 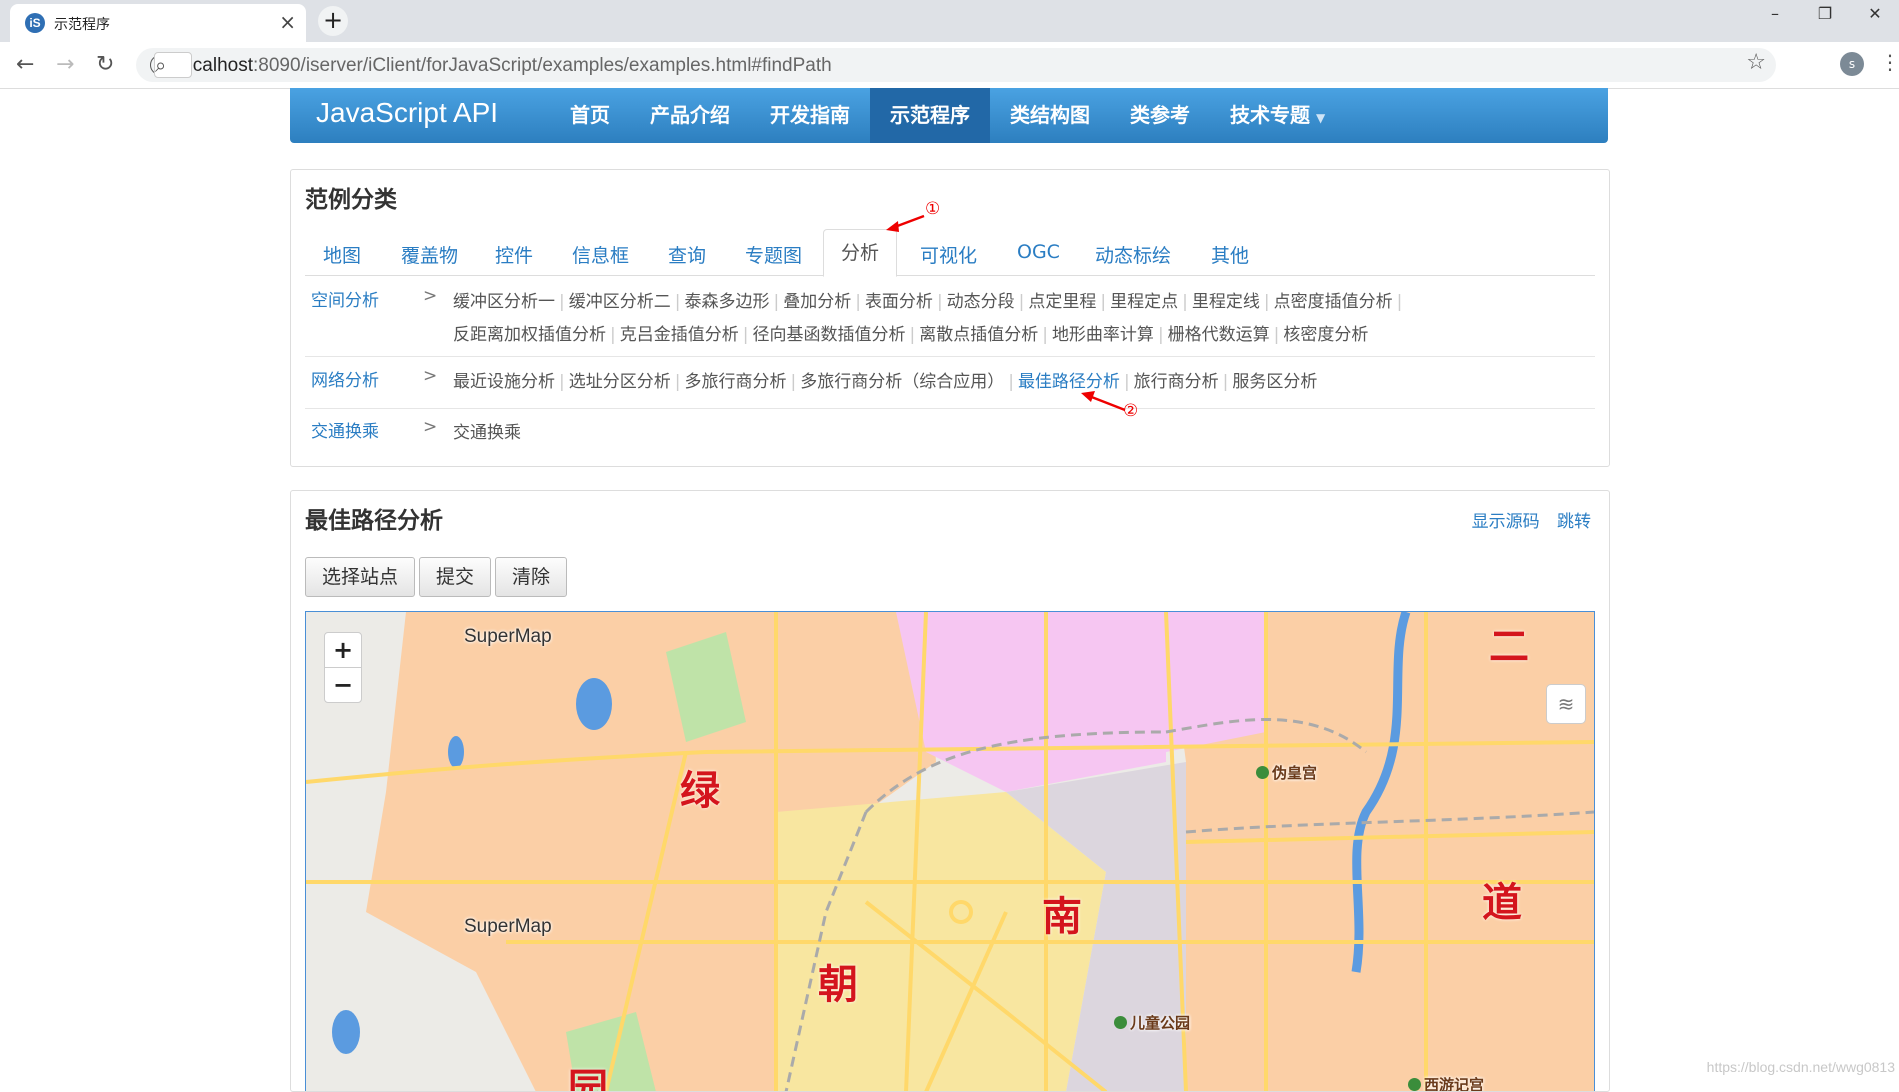 I want to click on select-stops-button: 选择站点, so click(x=360, y=577).